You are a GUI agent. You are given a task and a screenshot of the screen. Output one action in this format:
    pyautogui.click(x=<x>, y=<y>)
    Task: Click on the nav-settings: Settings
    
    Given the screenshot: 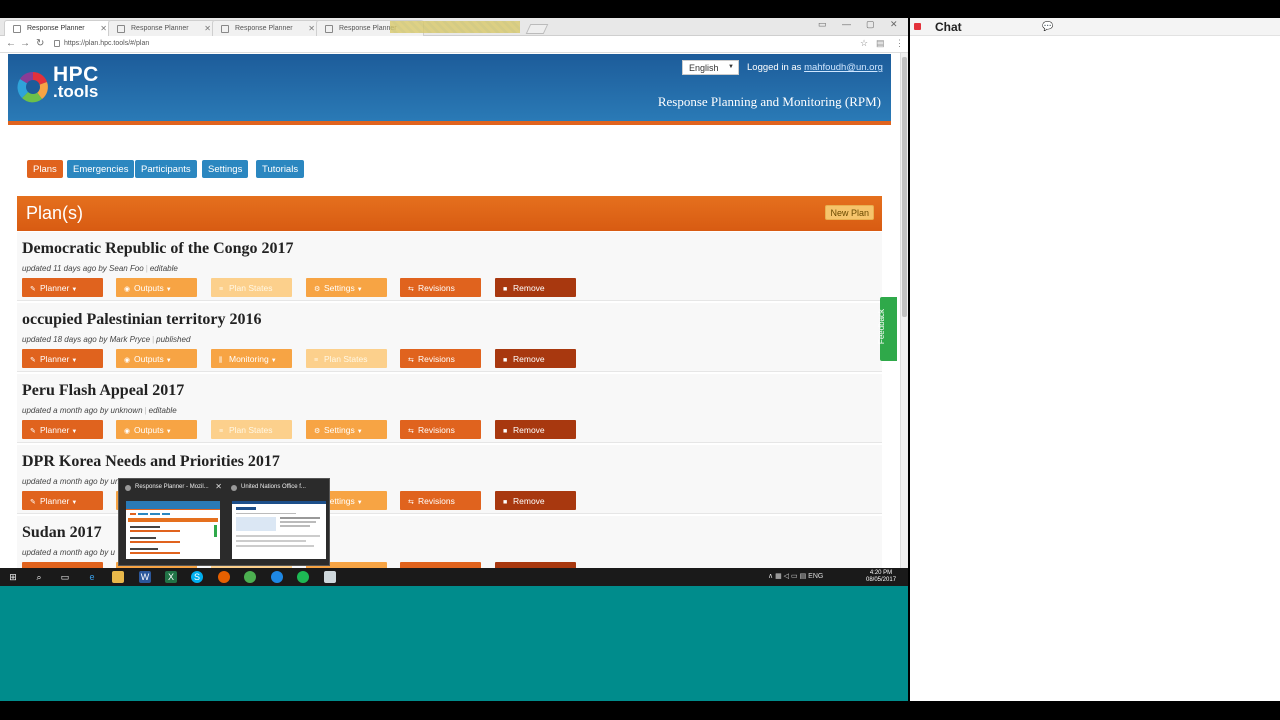 What is the action you would take?
    pyautogui.click(x=225, y=169)
    